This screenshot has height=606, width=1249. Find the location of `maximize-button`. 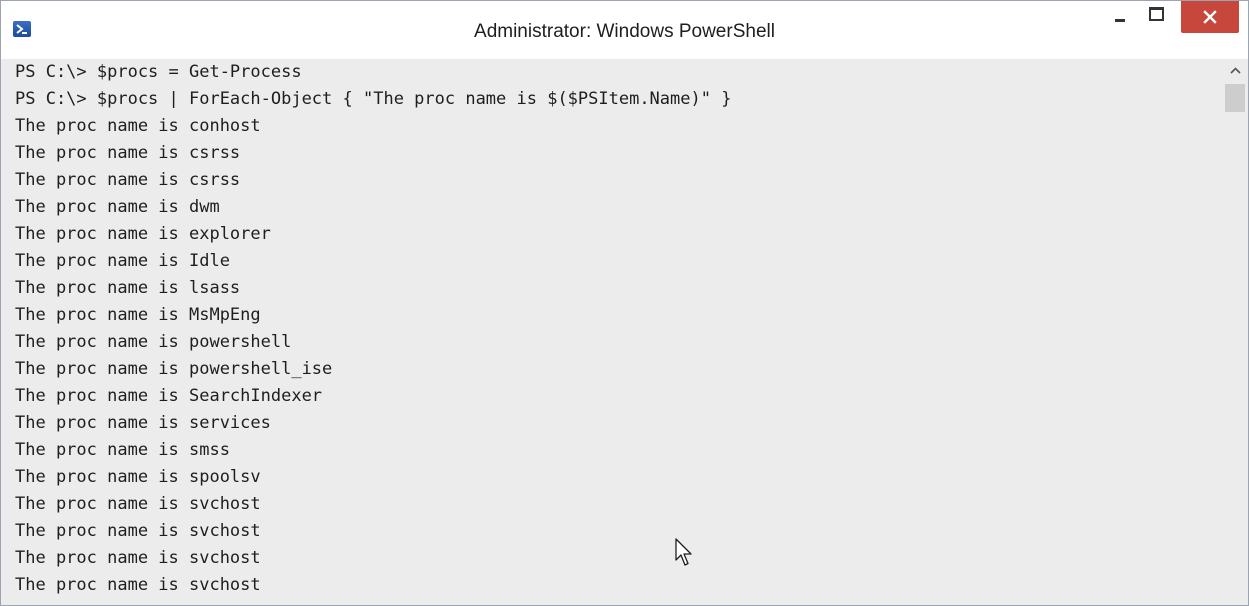

maximize-button is located at coordinates (1156, 16).